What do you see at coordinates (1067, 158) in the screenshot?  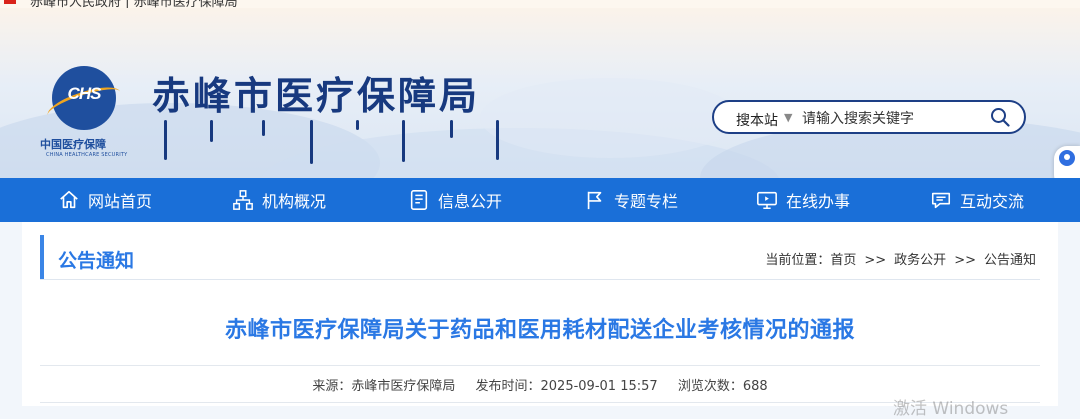 I see `location-pin-icon` at bounding box center [1067, 158].